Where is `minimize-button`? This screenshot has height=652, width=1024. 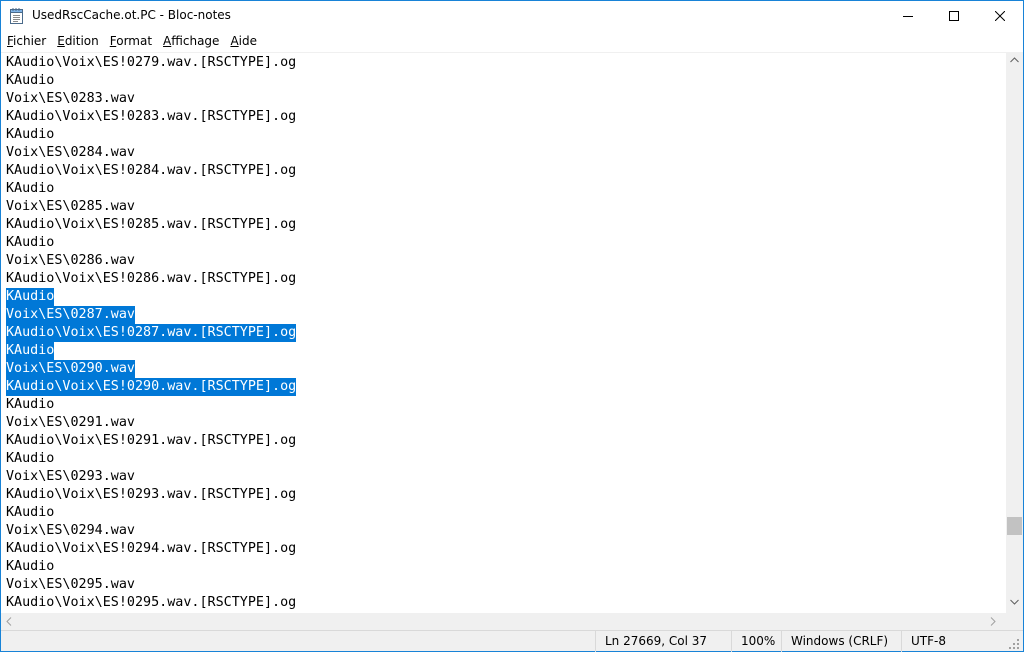 minimize-button is located at coordinates (908, 16).